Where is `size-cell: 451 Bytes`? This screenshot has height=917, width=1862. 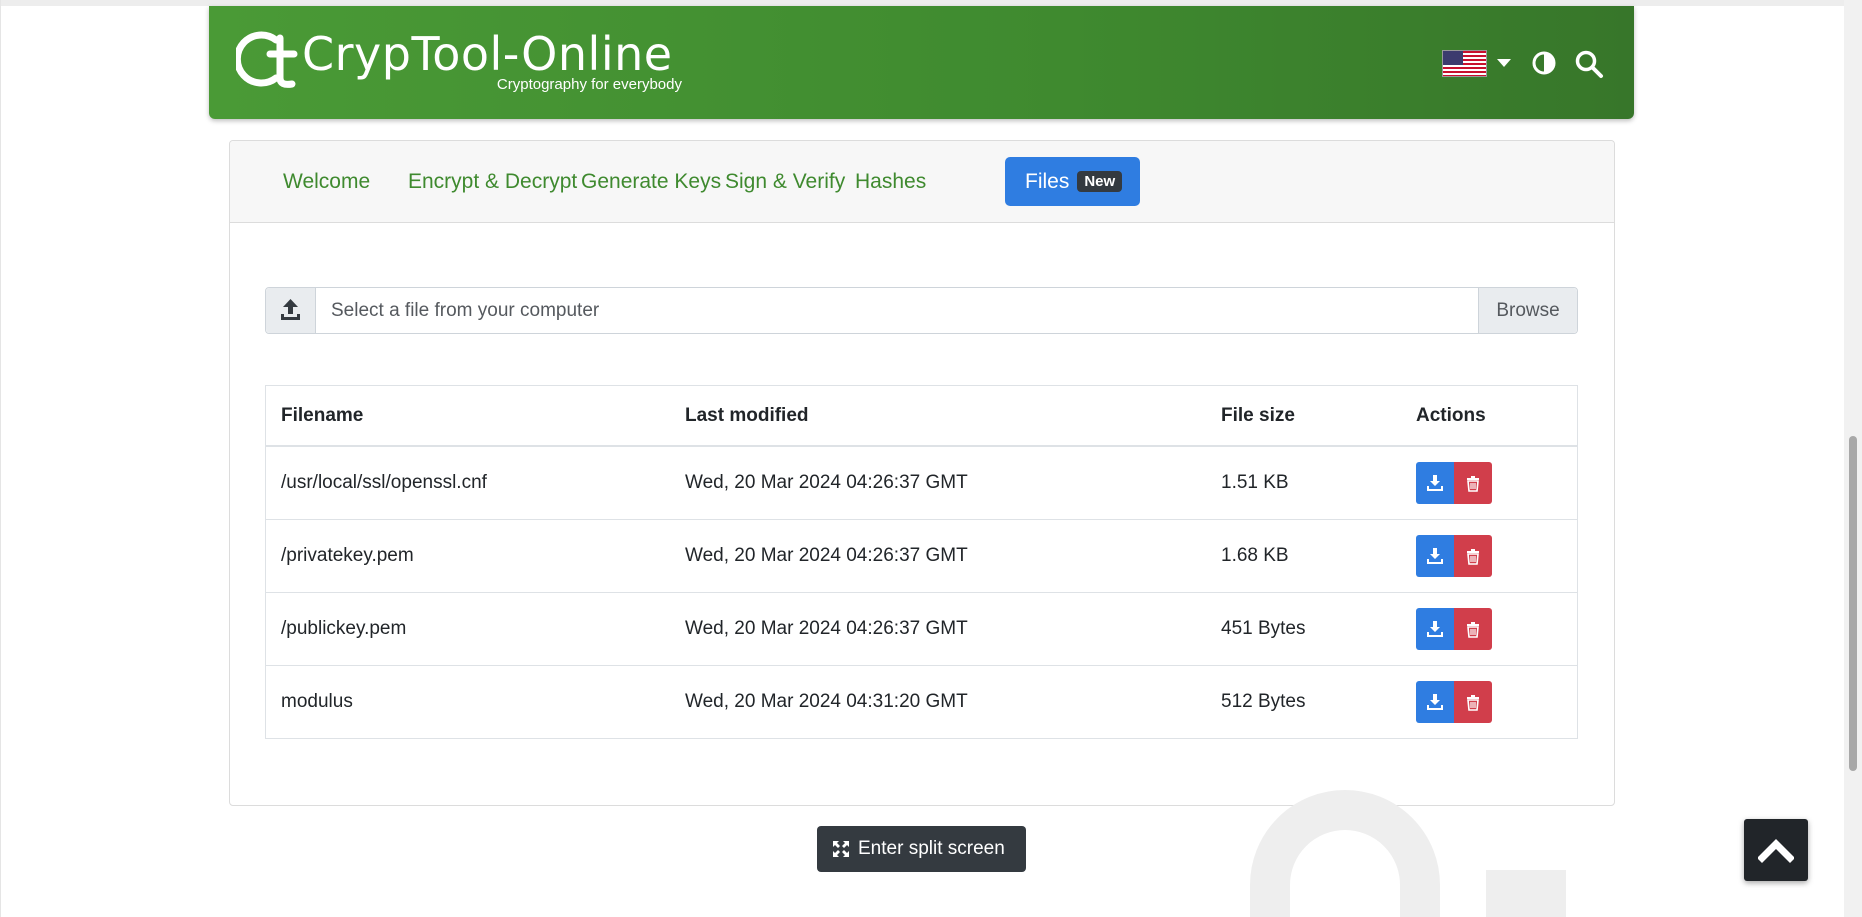 size-cell: 451 Bytes is located at coordinates (1263, 628).